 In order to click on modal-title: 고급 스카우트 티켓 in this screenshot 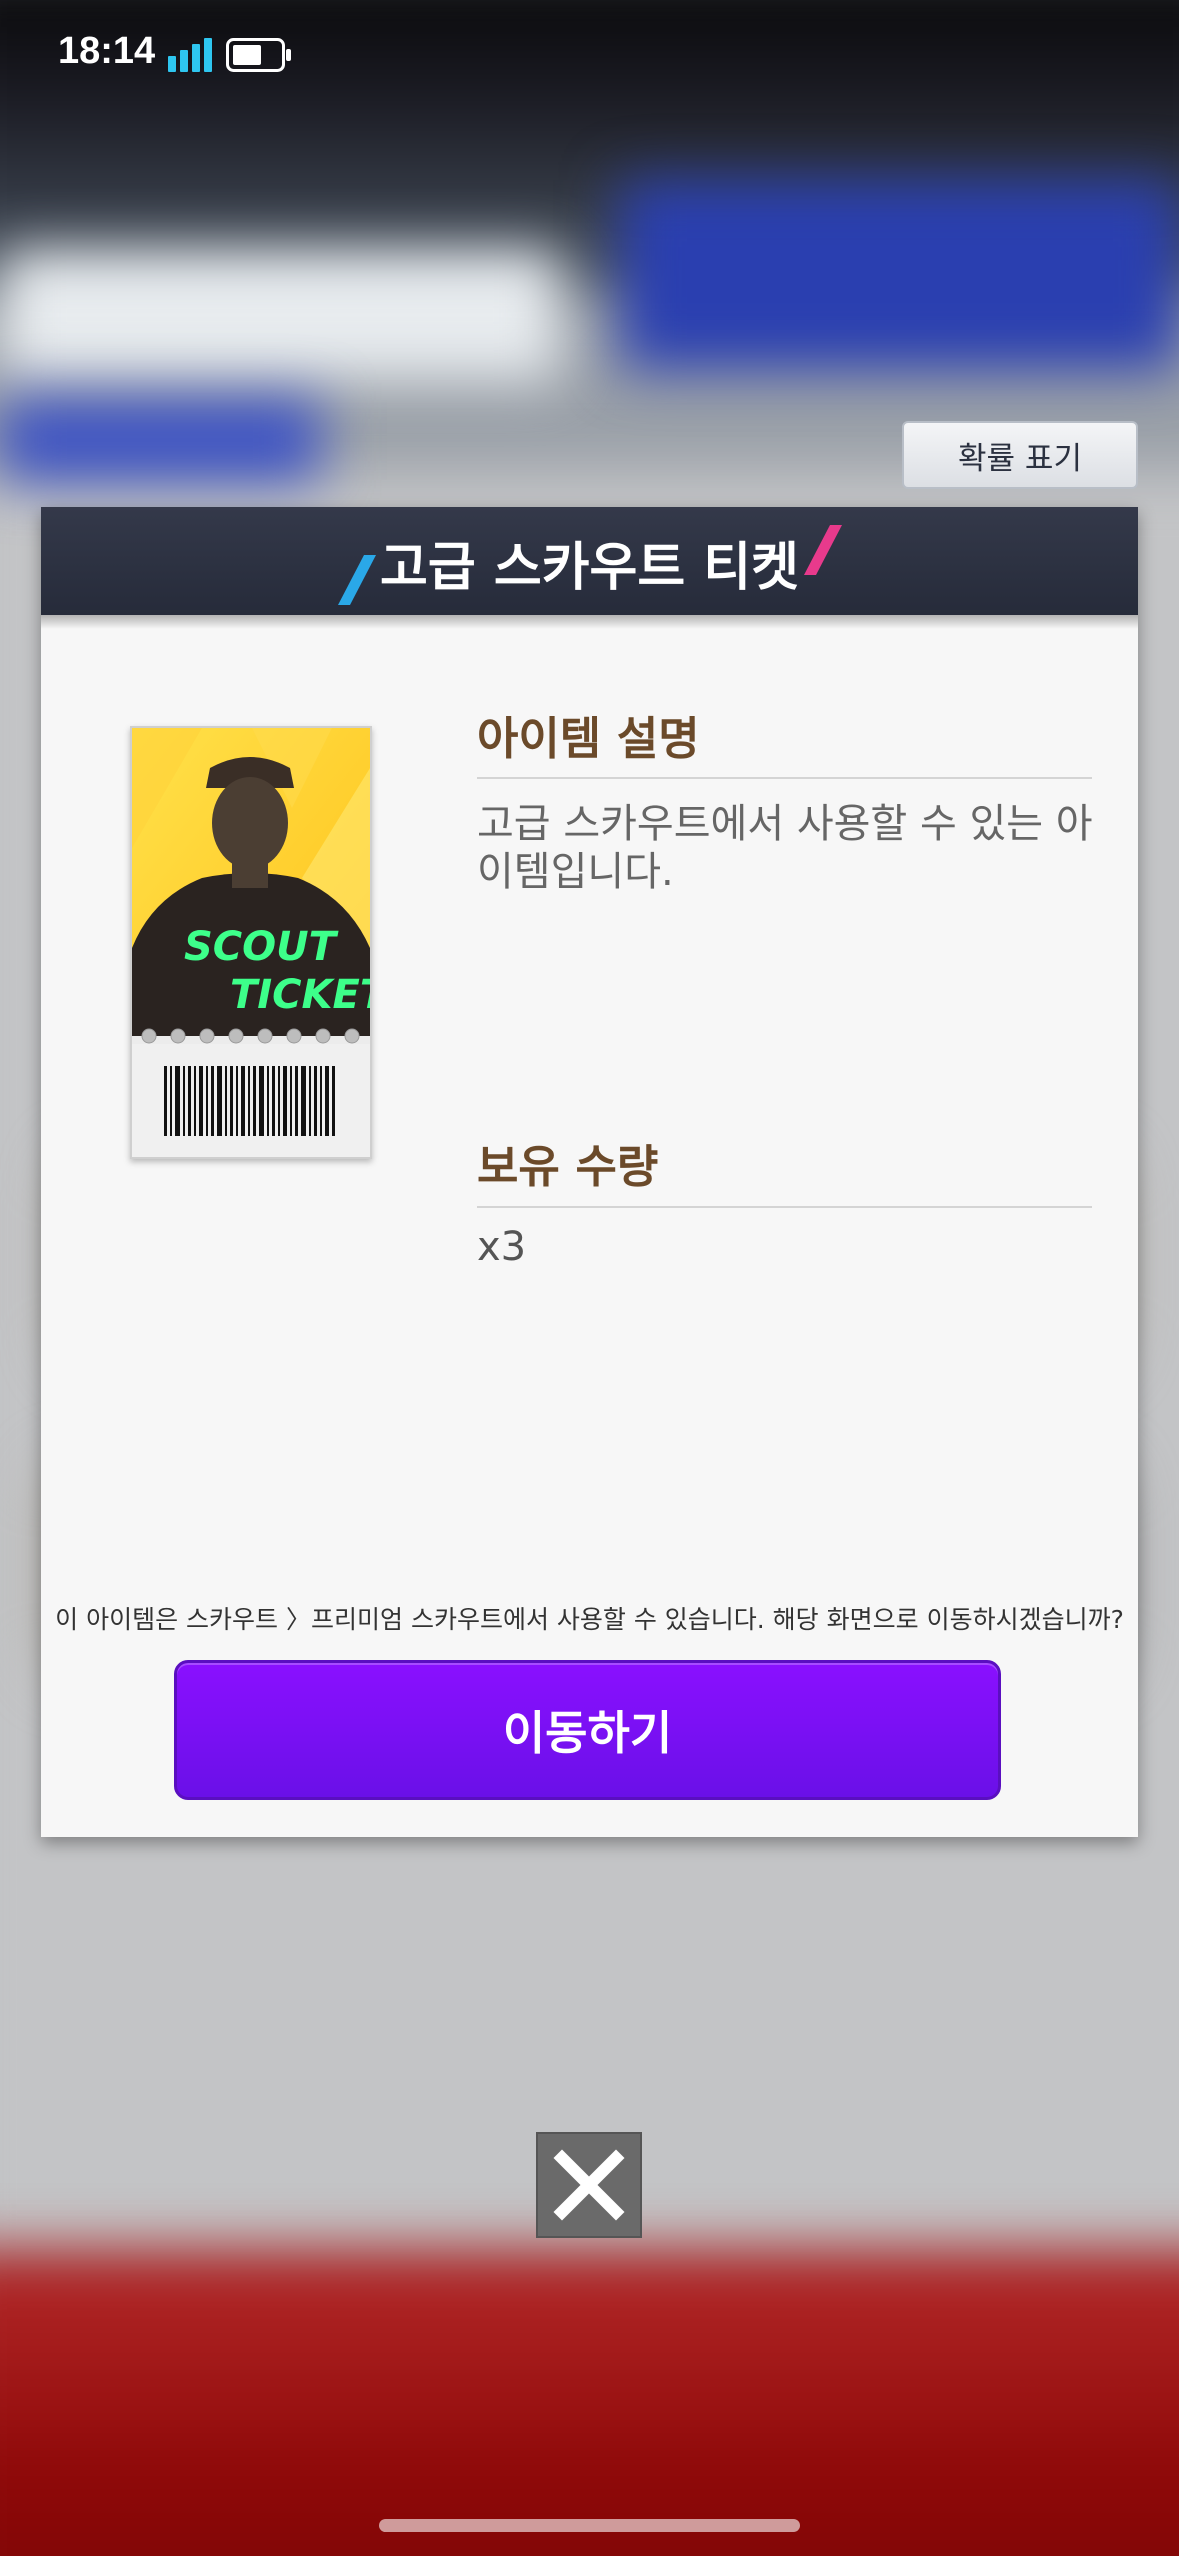, I will do `click(589, 568)`.